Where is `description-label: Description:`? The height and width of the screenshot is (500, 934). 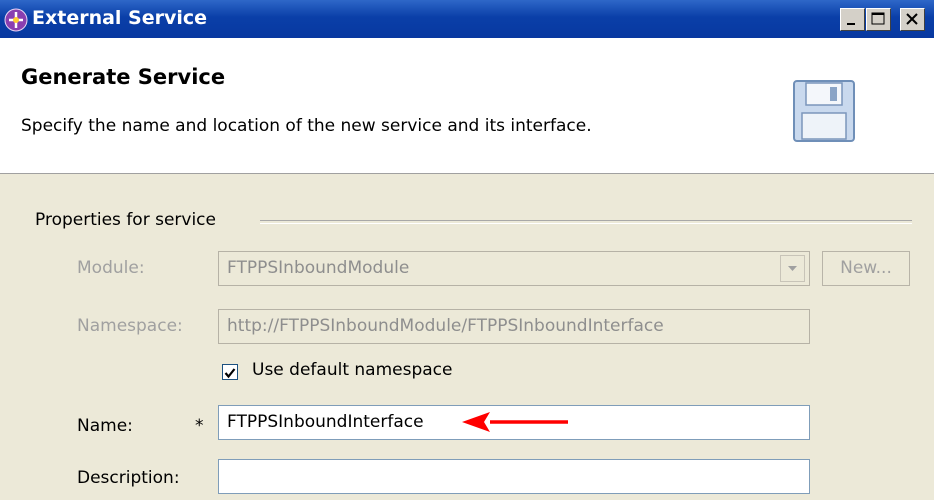 description-label: Description: is located at coordinates (128, 478).